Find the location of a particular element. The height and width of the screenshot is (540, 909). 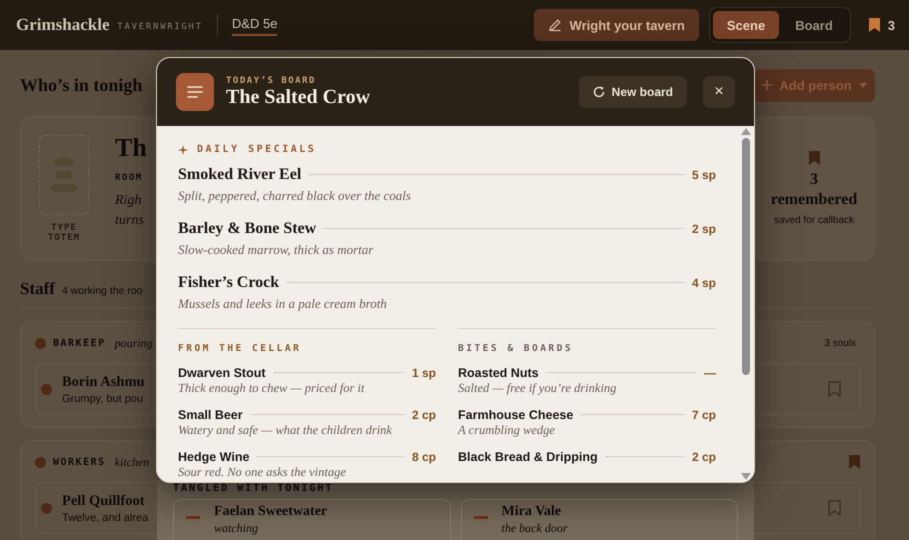

view-tab: Board is located at coordinates (814, 25).